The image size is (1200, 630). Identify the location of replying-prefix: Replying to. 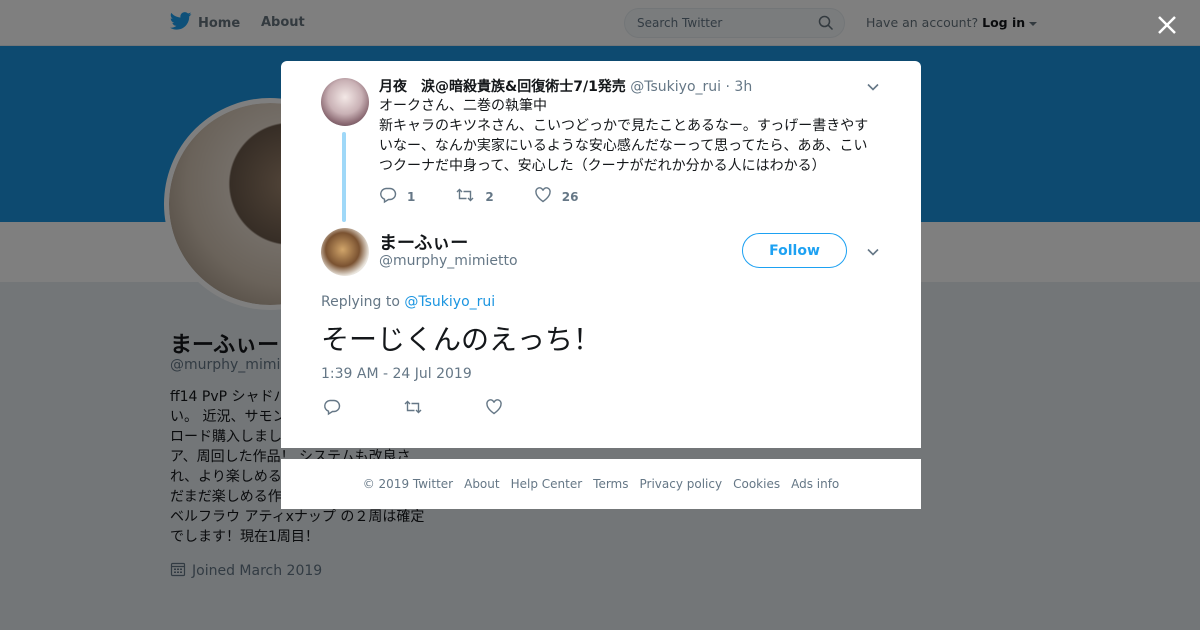
(360, 302).